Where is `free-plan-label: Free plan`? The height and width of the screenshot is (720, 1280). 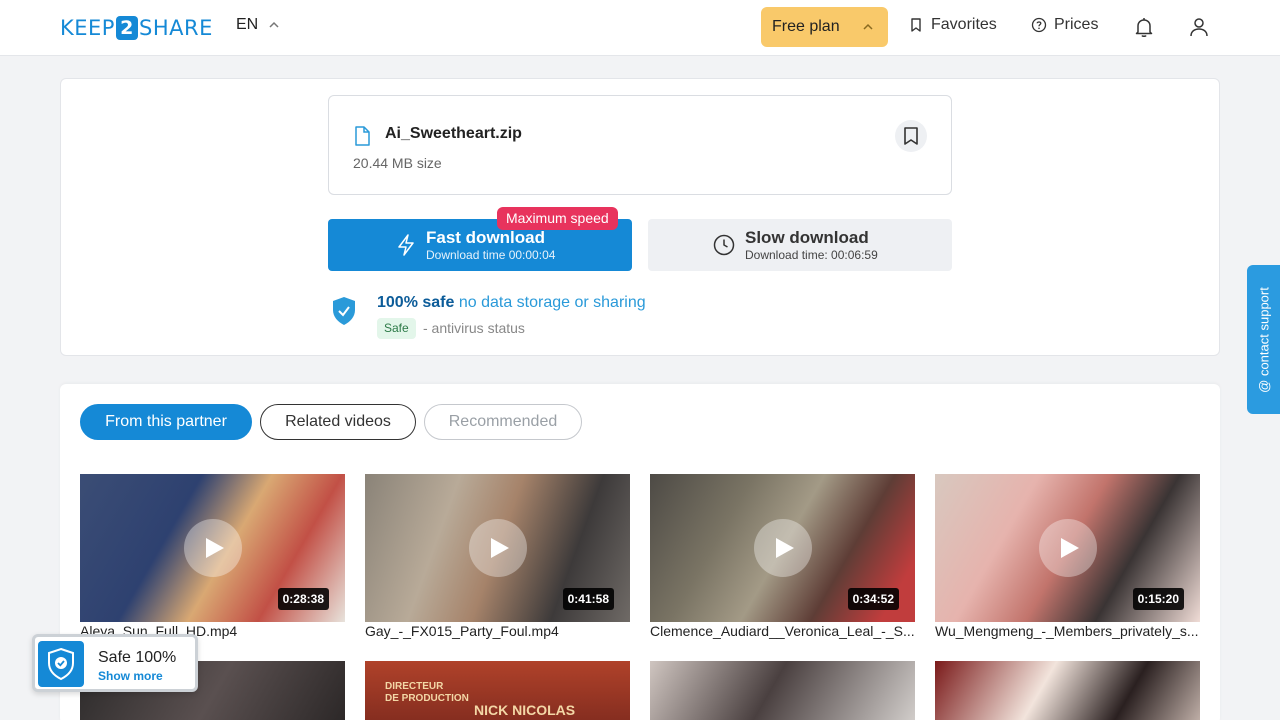
free-plan-label: Free plan is located at coordinates (806, 26).